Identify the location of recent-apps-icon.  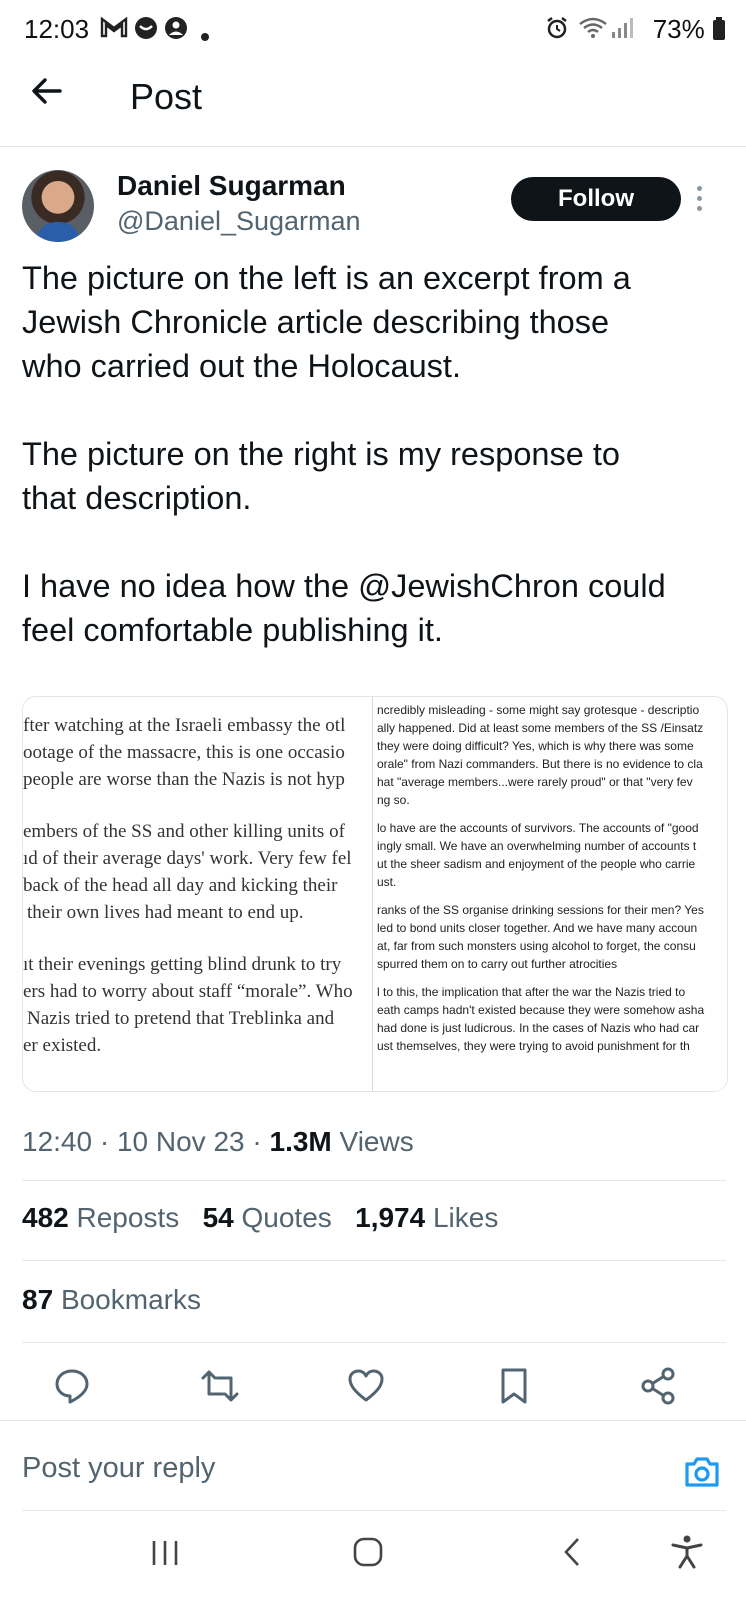
(165, 1555).